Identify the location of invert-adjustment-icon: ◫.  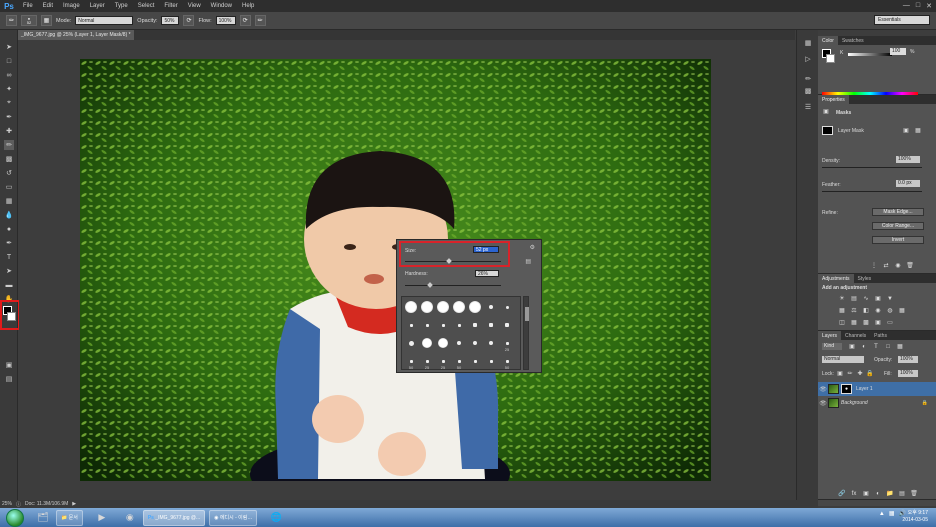
(842, 322).